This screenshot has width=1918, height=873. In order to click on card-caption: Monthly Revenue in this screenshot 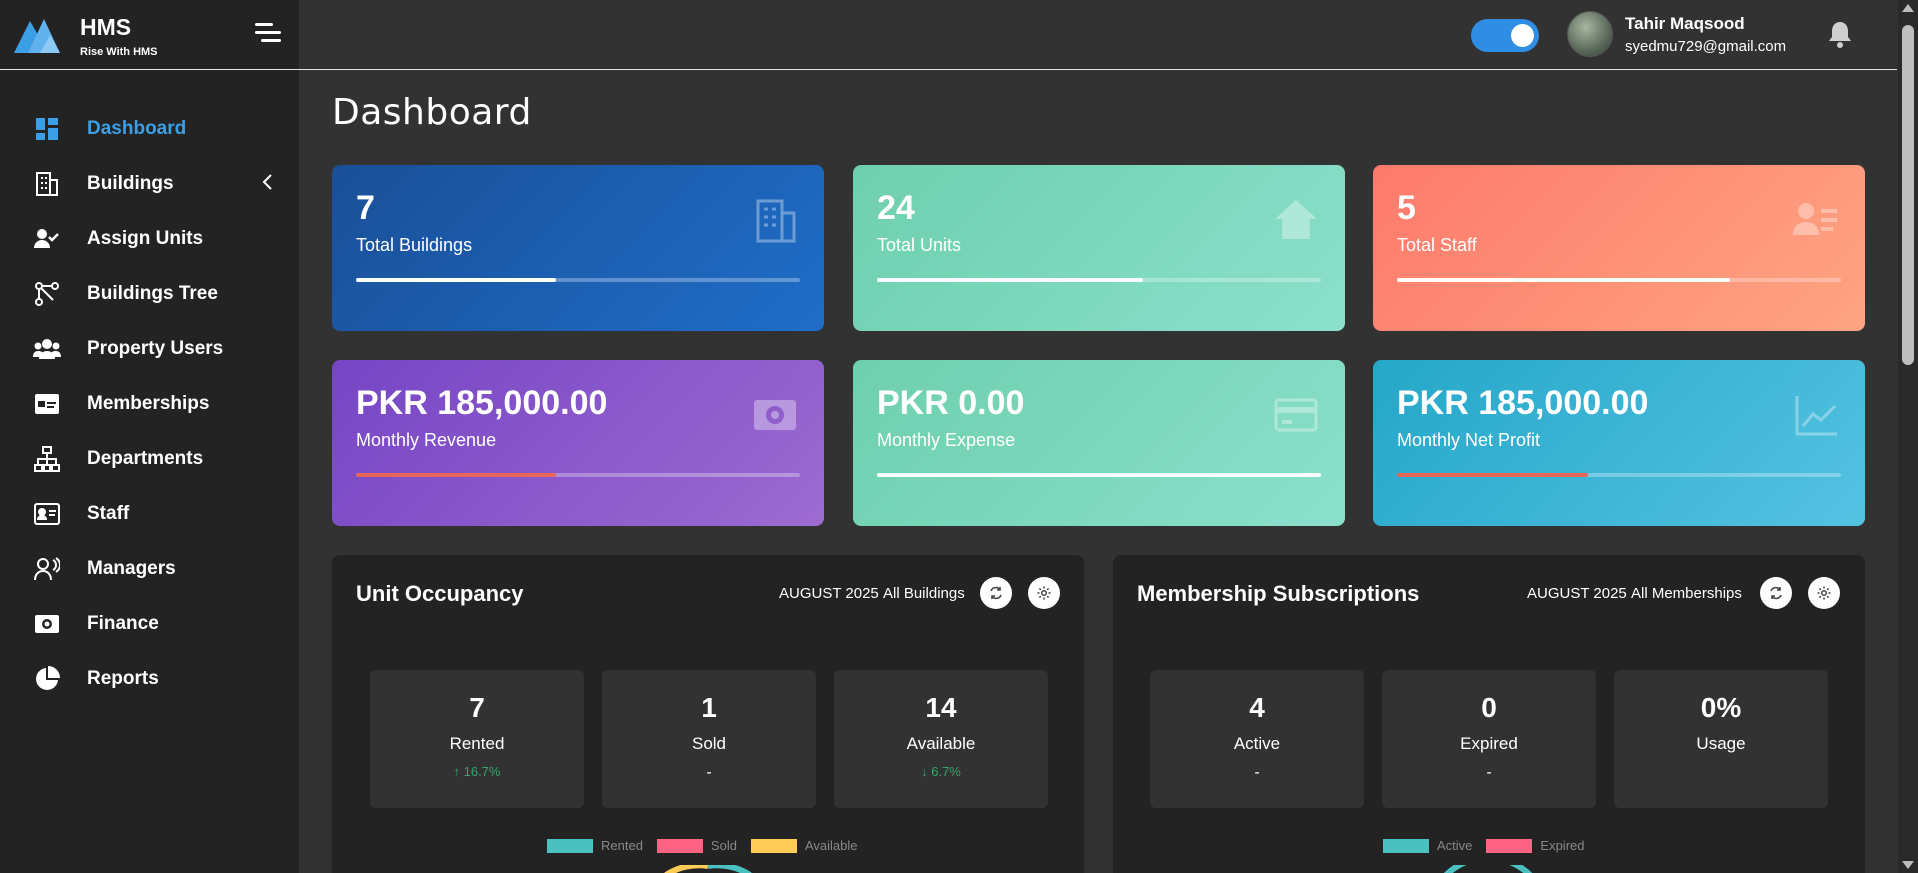, I will do `click(426, 440)`.